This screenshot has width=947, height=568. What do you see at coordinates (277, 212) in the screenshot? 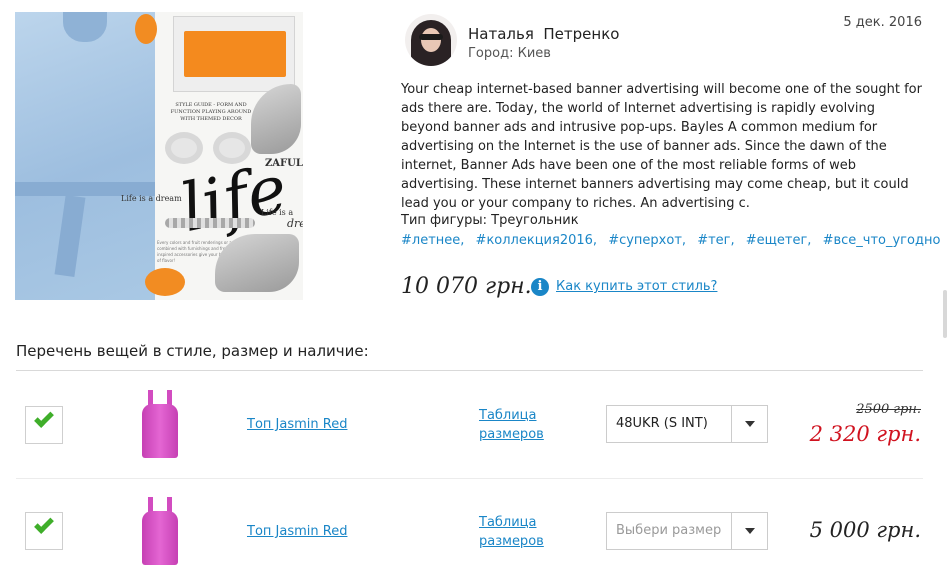
I see `collage-tagline-right: Life is a` at bounding box center [277, 212].